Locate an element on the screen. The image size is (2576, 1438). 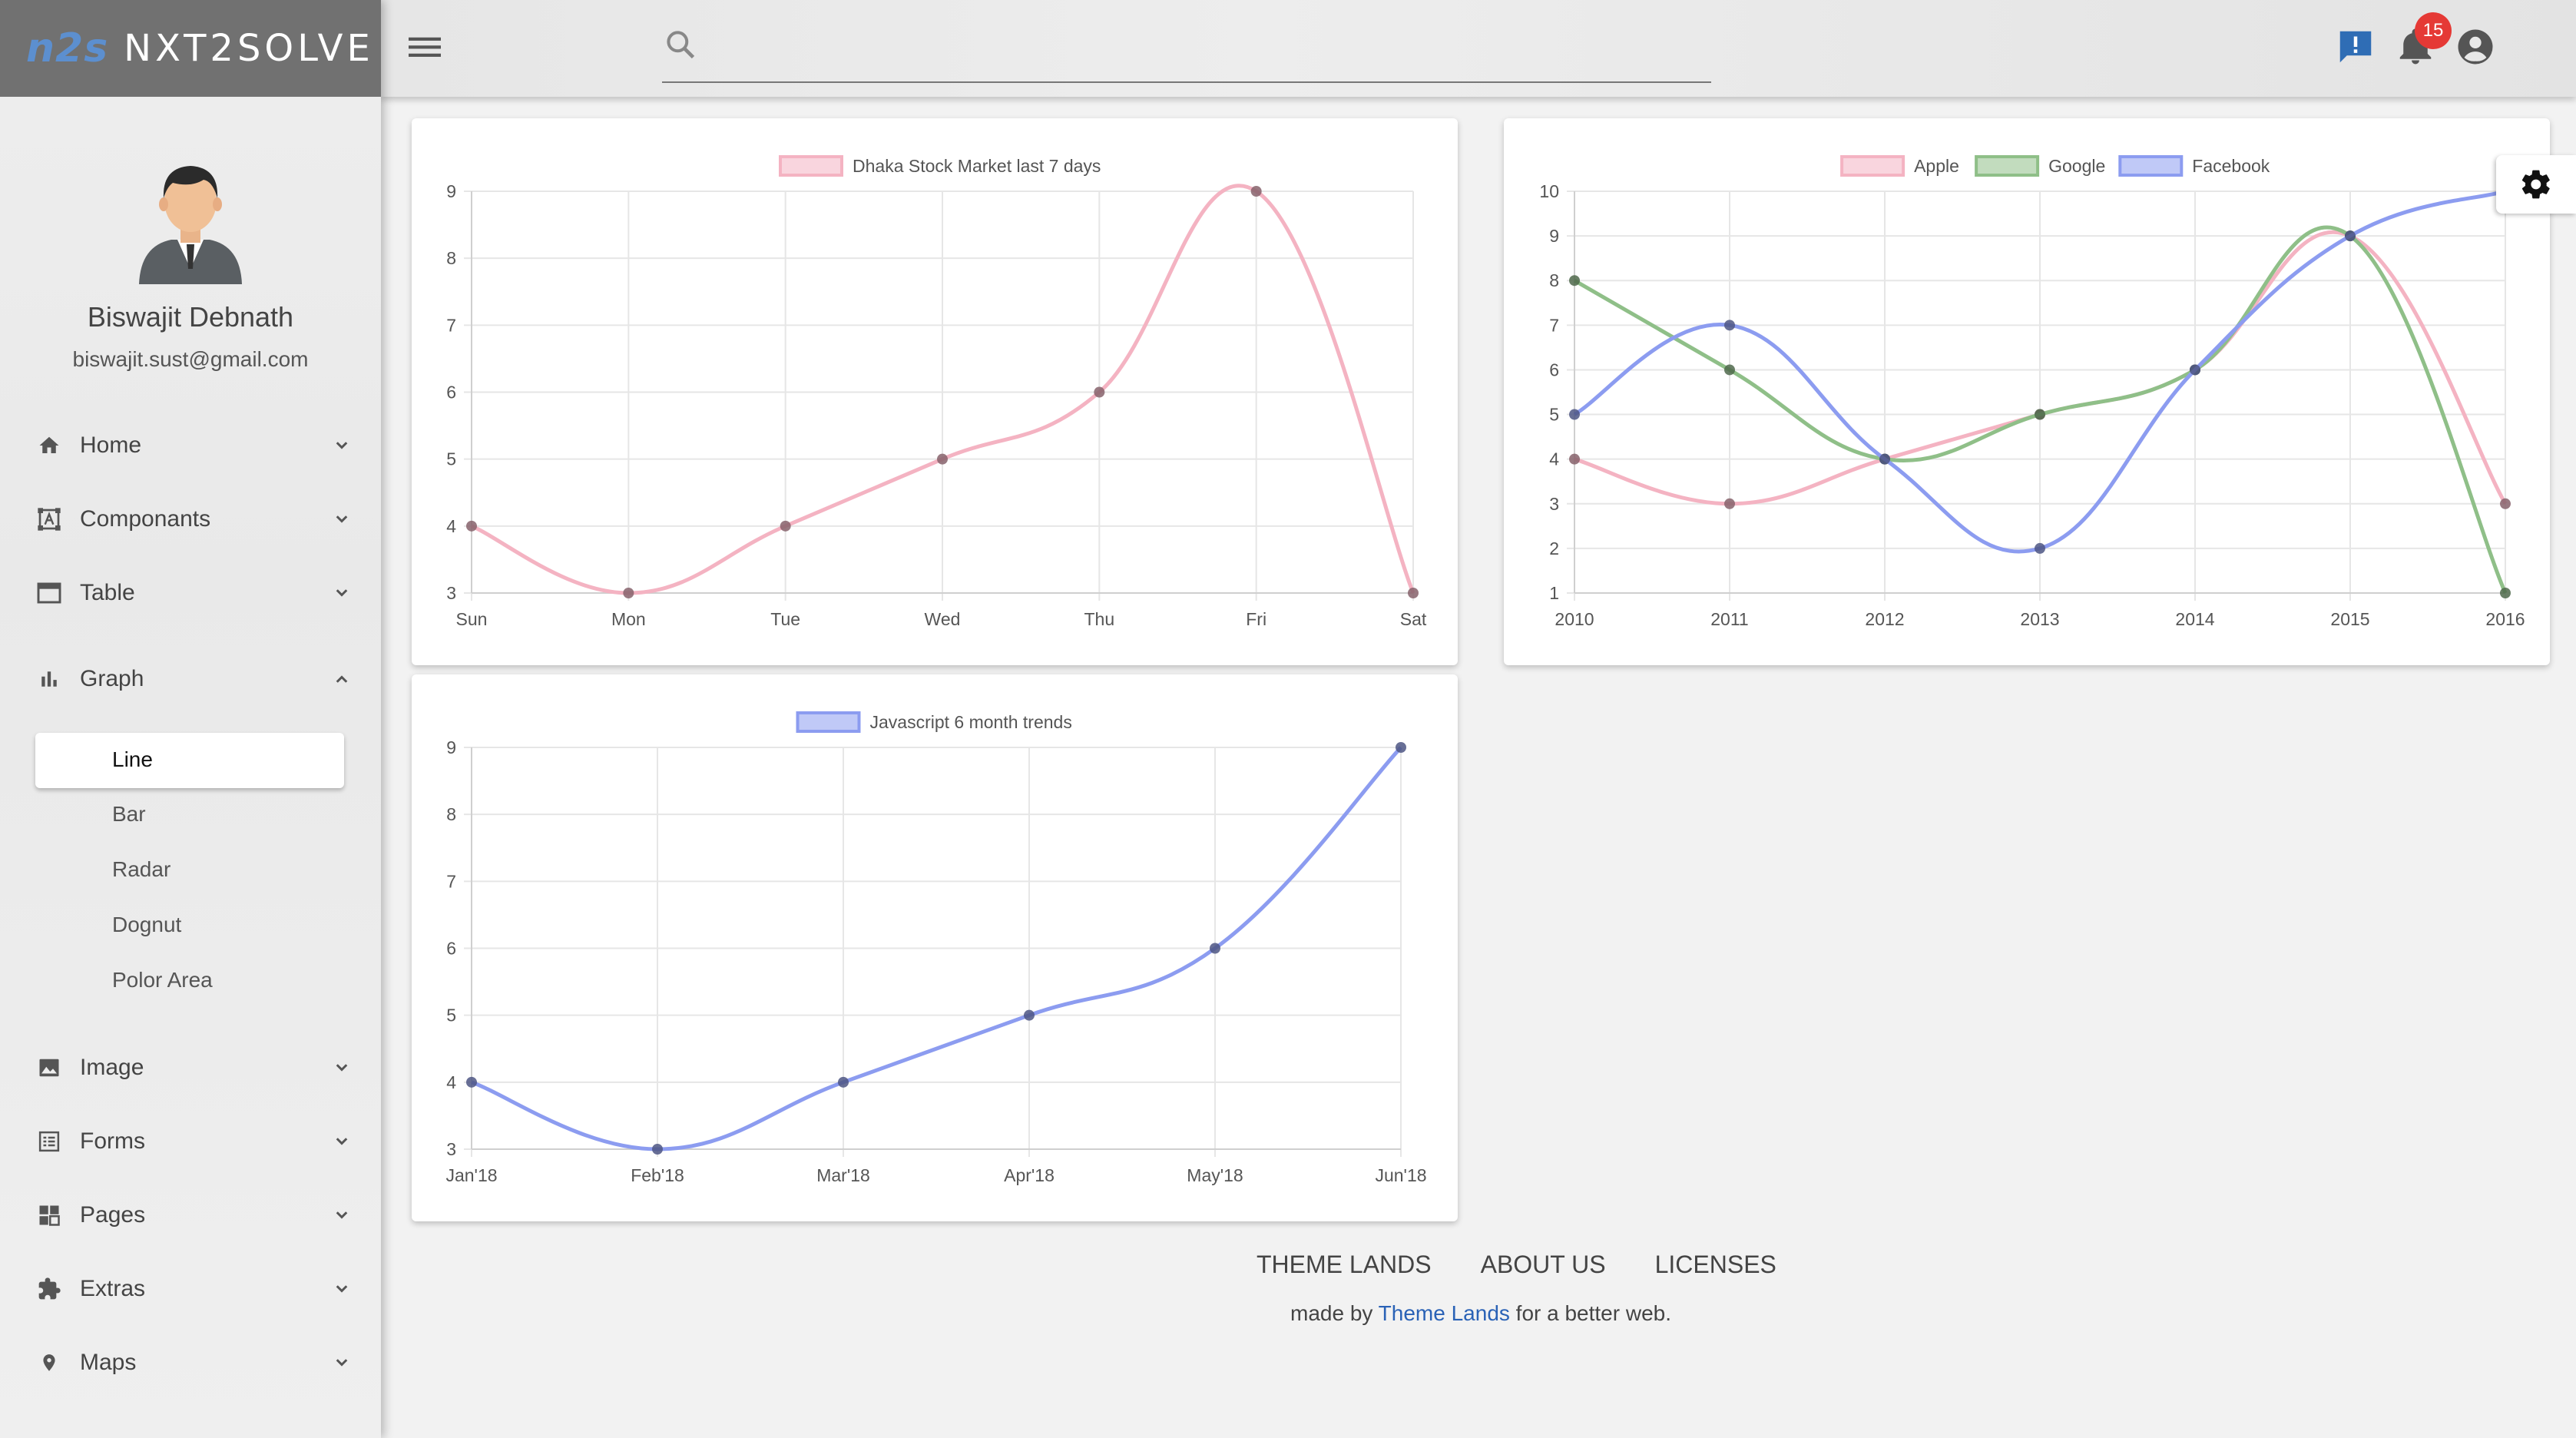
sidebar-item-forms: Forms is located at coordinates (194, 1142).